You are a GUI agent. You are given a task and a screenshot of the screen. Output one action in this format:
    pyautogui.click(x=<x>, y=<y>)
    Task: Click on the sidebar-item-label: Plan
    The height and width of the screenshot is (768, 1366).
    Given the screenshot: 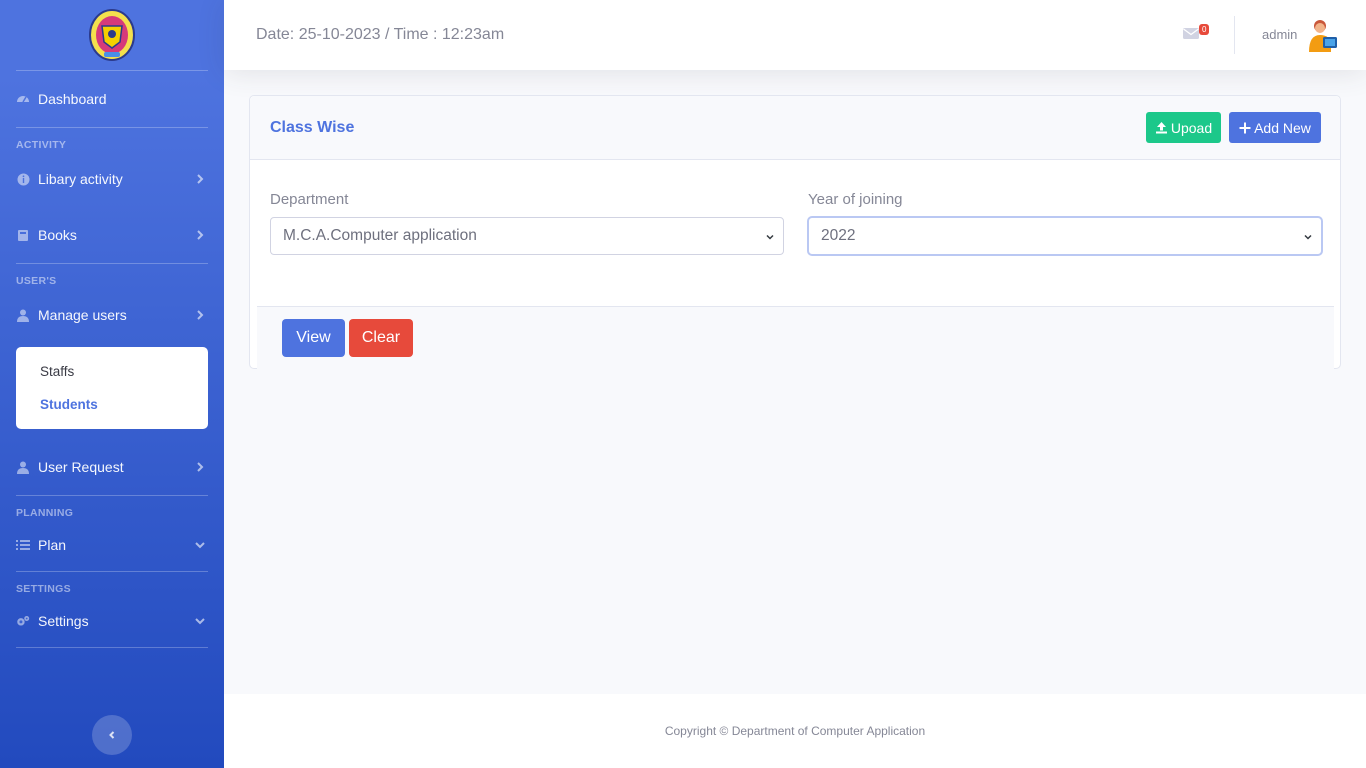 What is the action you would take?
    pyautogui.click(x=52, y=545)
    